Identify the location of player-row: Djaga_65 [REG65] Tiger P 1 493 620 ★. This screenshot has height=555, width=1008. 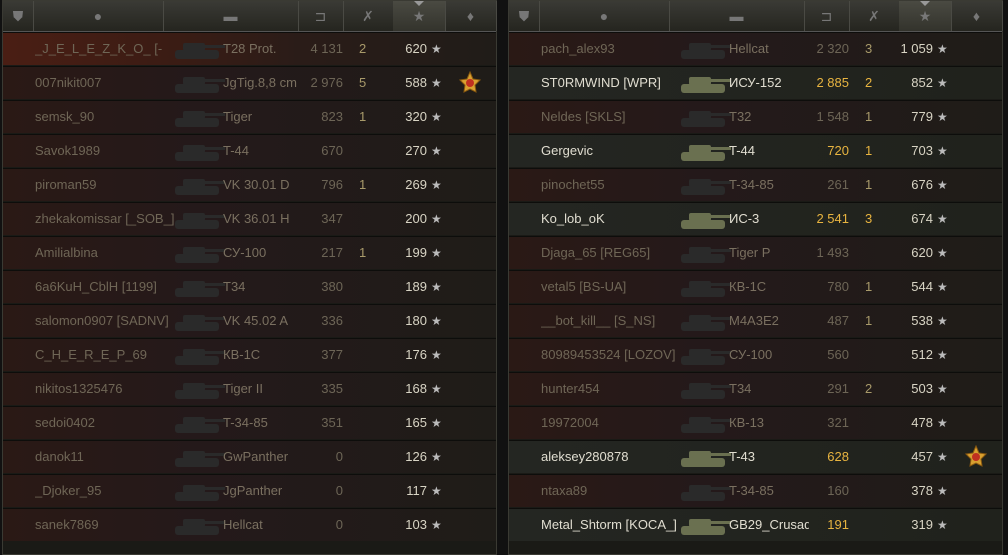
(755, 252).